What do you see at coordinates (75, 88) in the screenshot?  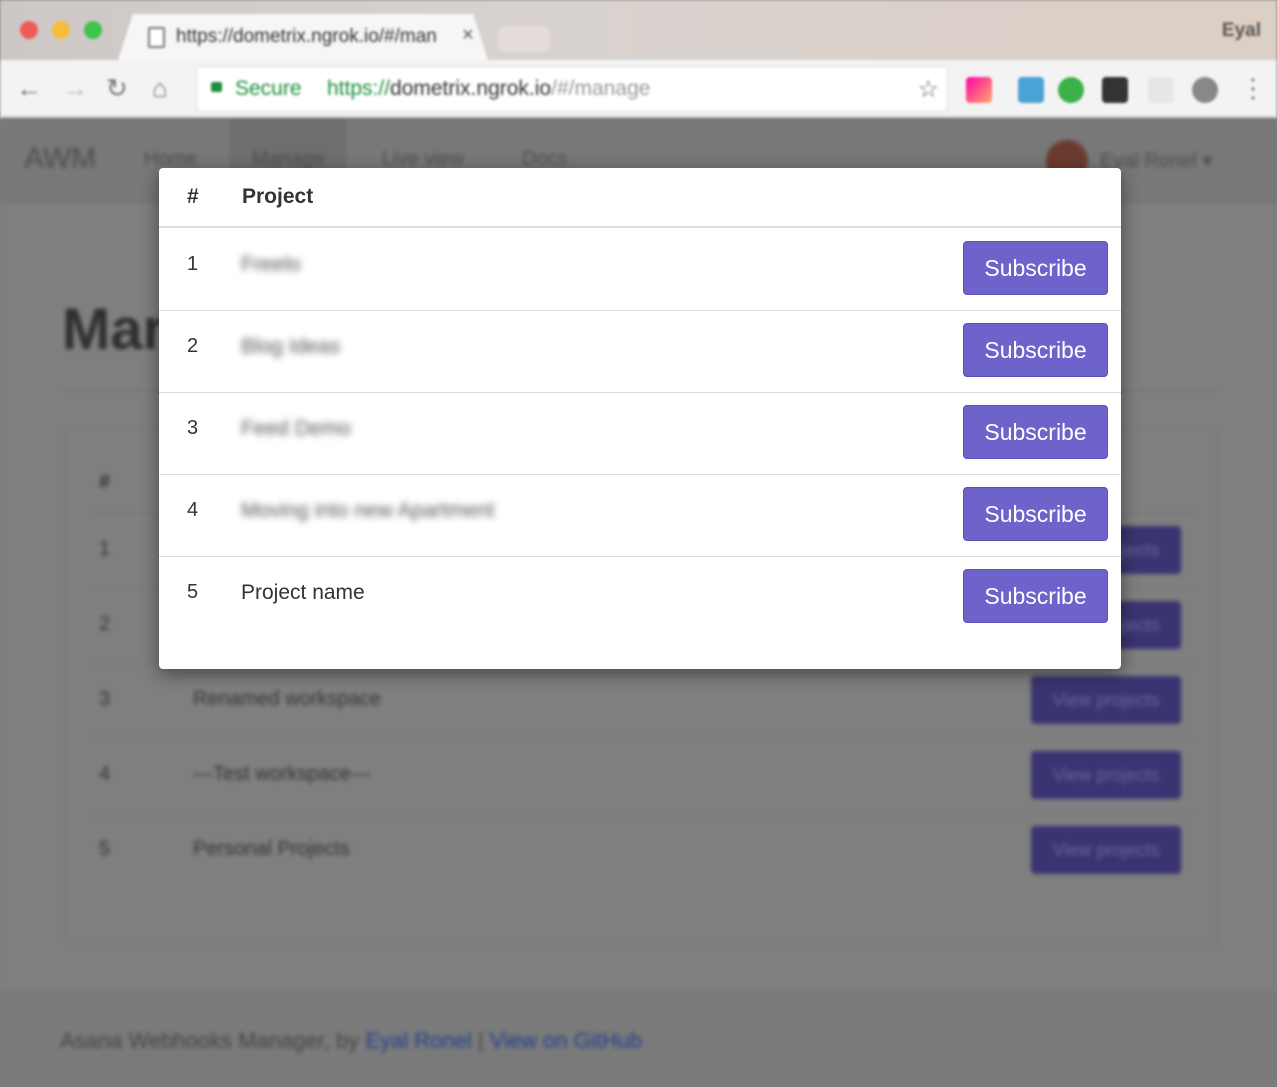 I see `forward-icon: →` at bounding box center [75, 88].